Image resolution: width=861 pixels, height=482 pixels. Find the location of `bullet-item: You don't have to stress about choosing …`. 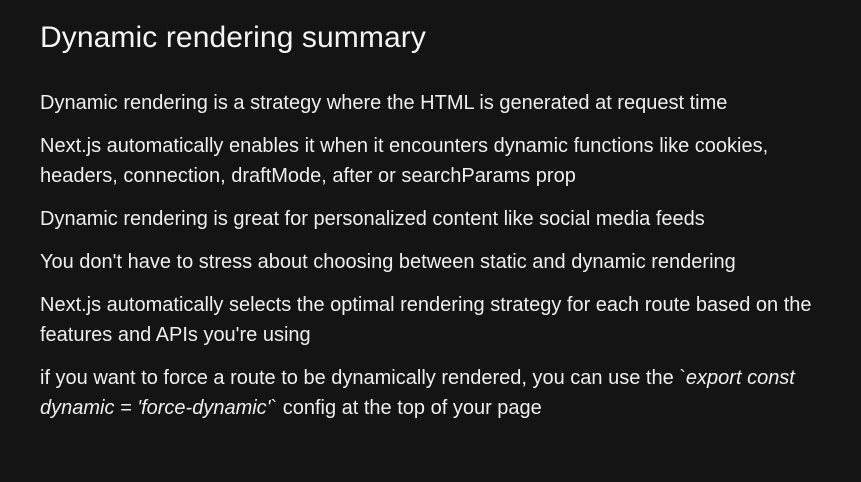

bullet-item: You don't have to stress about choosing … is located at coordinates (388, 262).